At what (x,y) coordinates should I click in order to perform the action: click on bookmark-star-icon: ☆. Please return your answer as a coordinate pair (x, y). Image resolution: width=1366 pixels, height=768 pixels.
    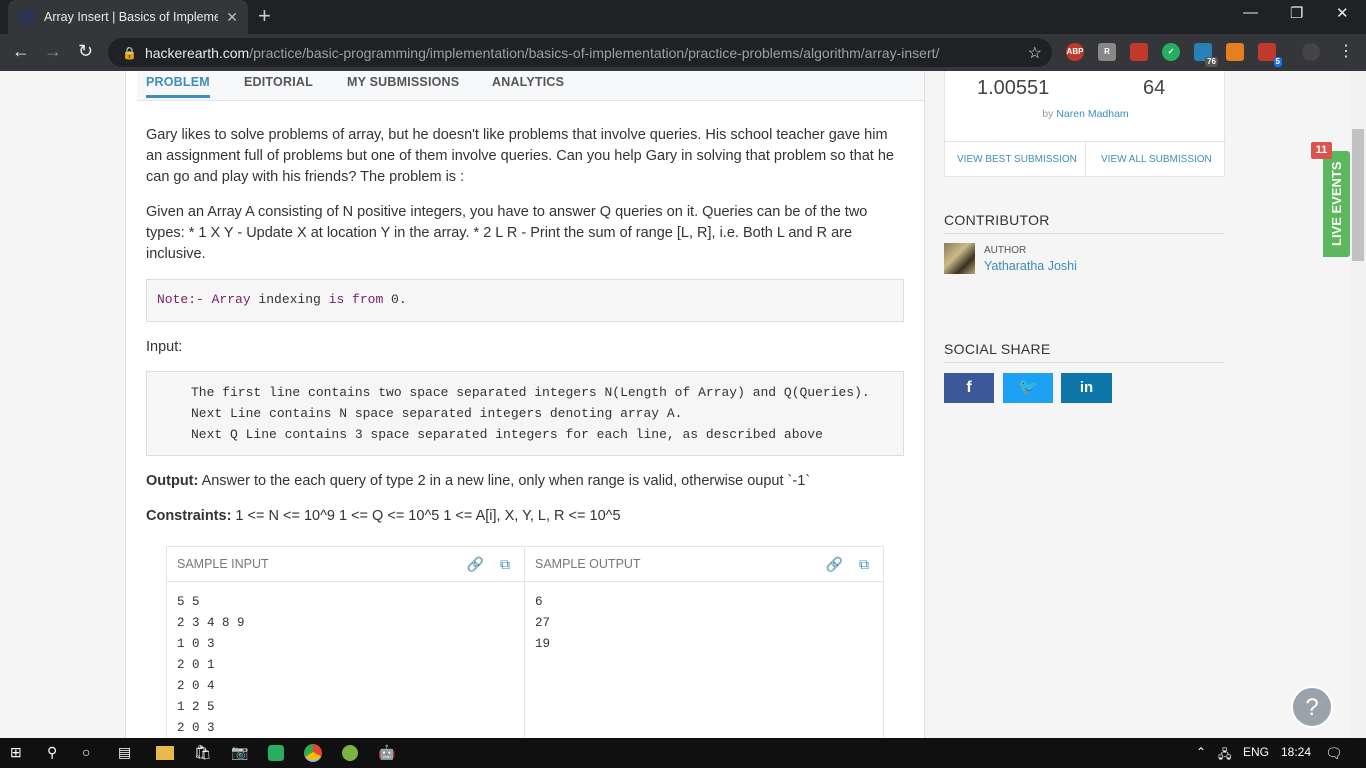
    Looking at the image, I should click on (1035, 53).